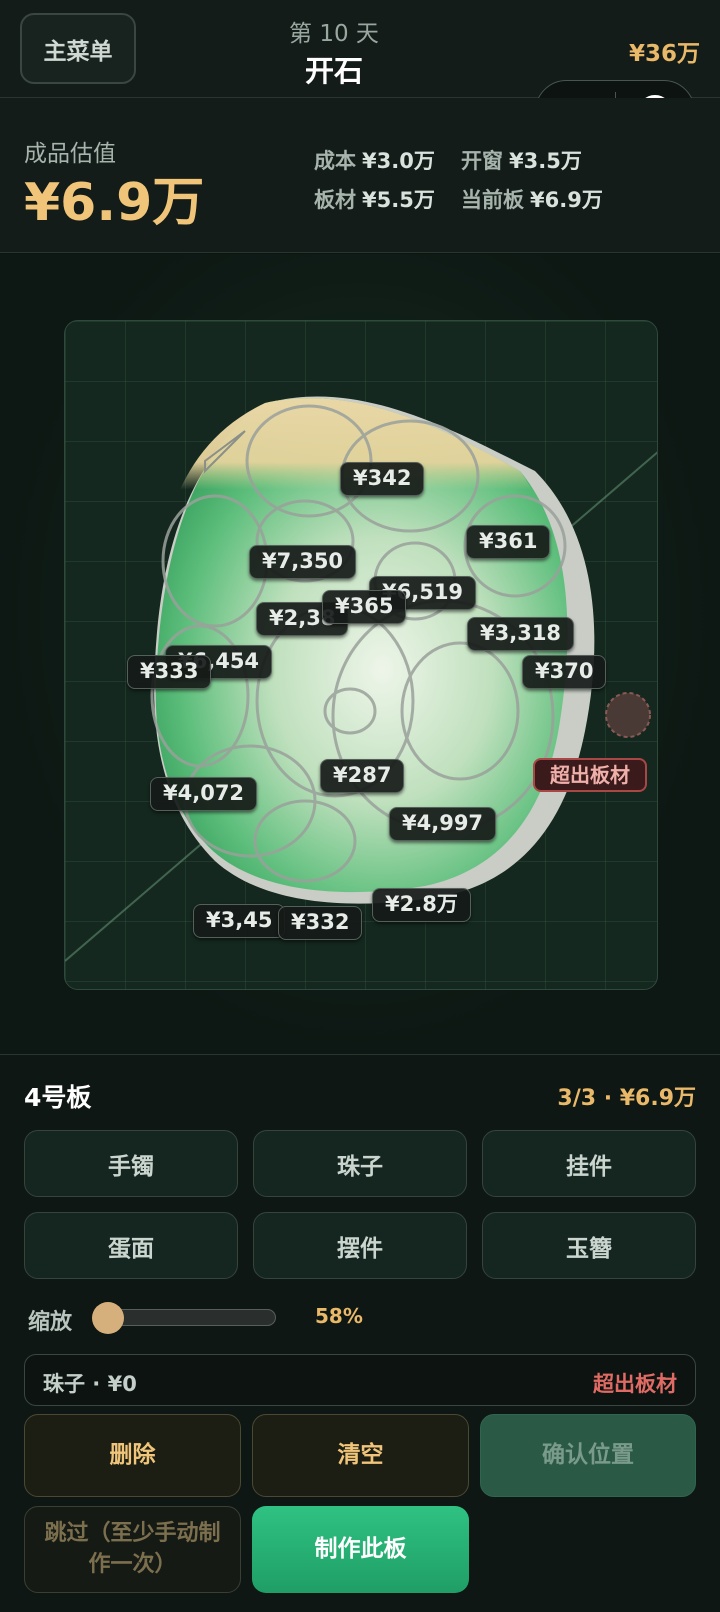 Image resolution: width=720 pixels, height=1612 pixels. Describe the element at coordinates (360, 1549) in the screenshot. I see `make-board-button: 制作此板` at that location.